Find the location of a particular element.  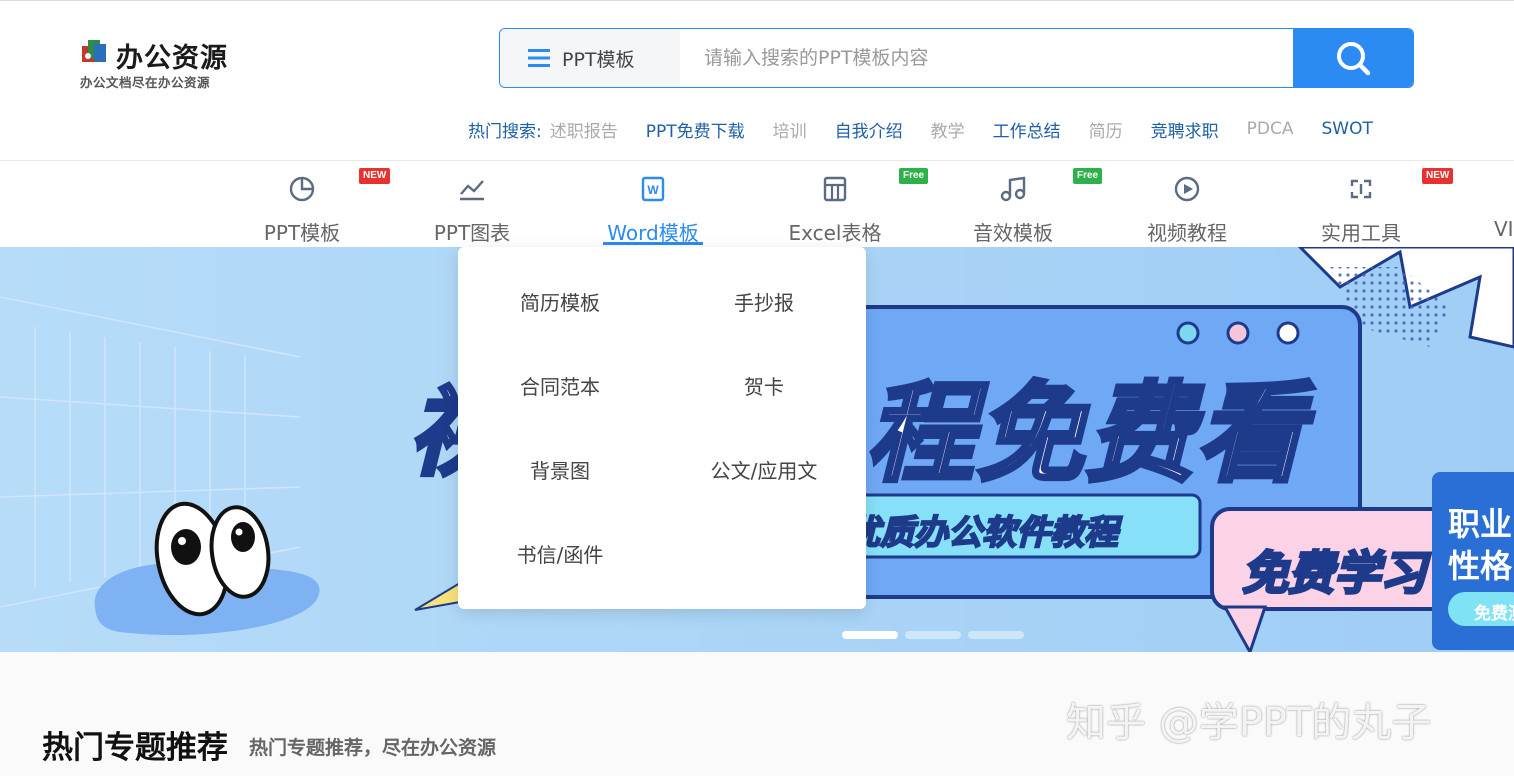

nav-item-tools: 实用工具 is located at coordinates (1361, 208).